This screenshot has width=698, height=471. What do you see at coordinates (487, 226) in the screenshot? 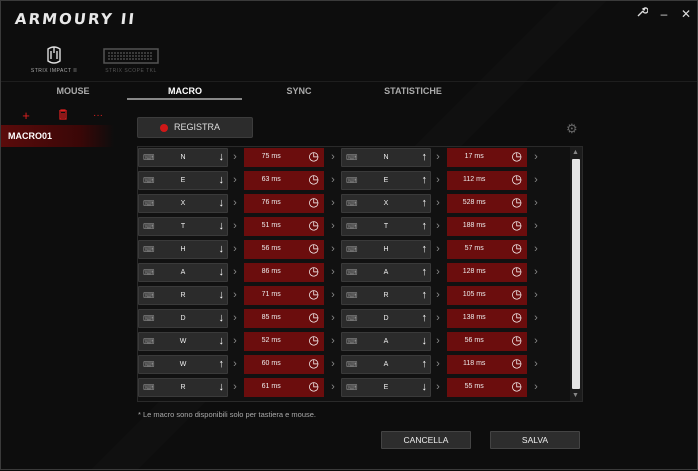
I see `delay-field: 188 ms ◷` at bounding box center [487, 226].